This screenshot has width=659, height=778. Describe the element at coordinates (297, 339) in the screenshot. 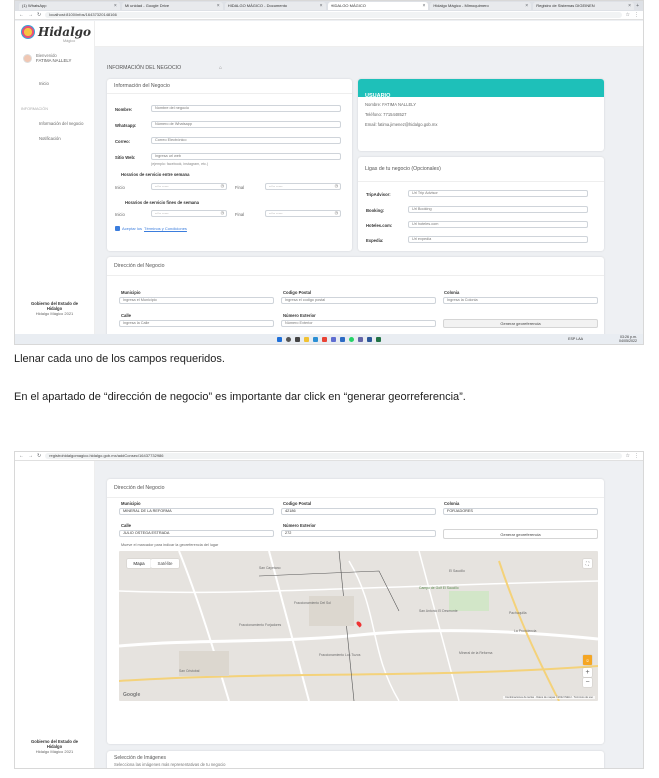

I see `task-view-icon` at that location.